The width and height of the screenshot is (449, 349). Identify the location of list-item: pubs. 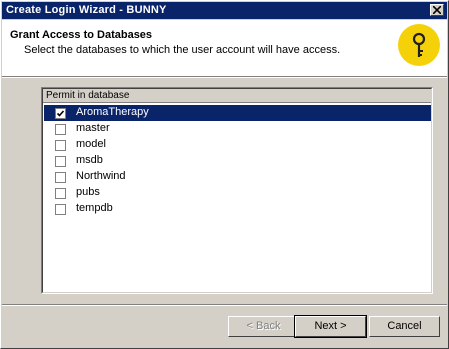
(237, 193).